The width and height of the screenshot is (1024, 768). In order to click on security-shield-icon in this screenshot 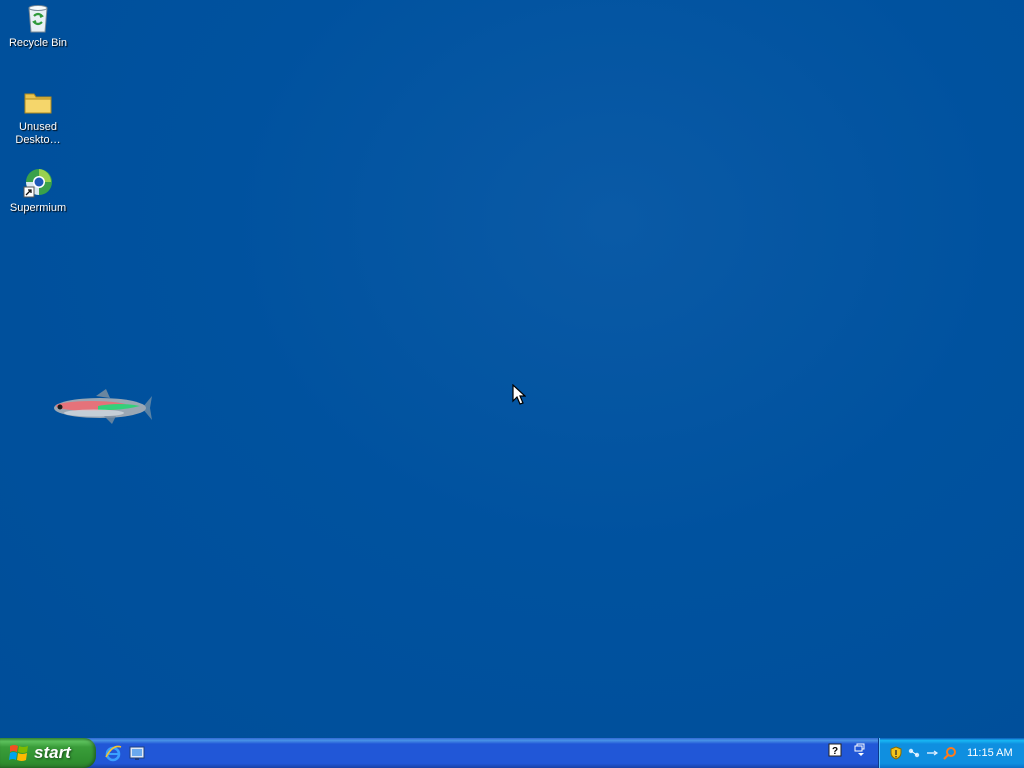, I will do `click(896, 753)`.